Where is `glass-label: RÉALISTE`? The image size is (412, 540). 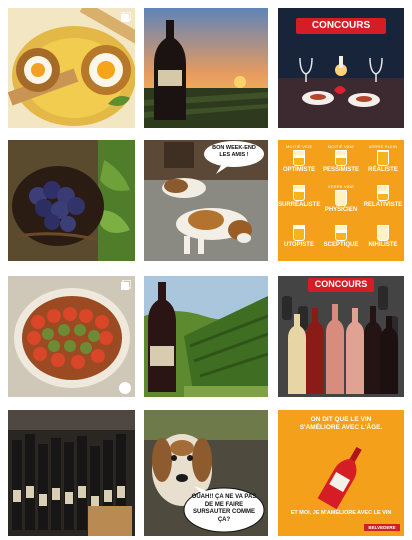 glass-label: RÉALISTE is located at coordinates (383, 170).